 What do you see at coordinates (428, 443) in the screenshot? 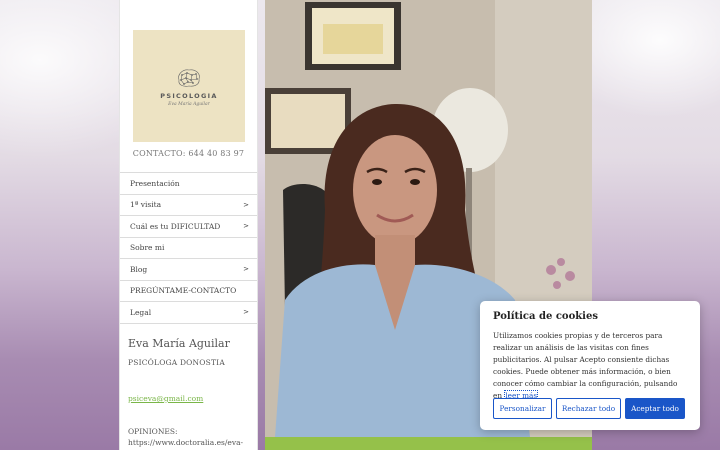
I see `green-accent-bar` at bounding box center [428, 443].